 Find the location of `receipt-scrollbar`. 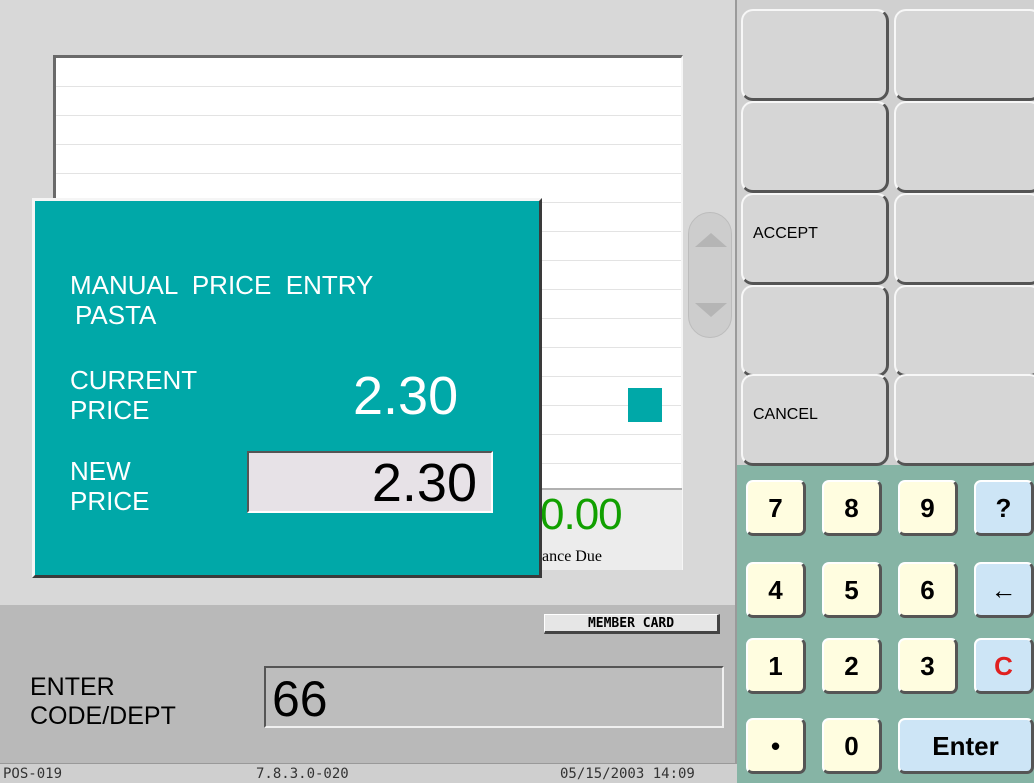

receipt-scrollbar is located at coordinates (710, 275).